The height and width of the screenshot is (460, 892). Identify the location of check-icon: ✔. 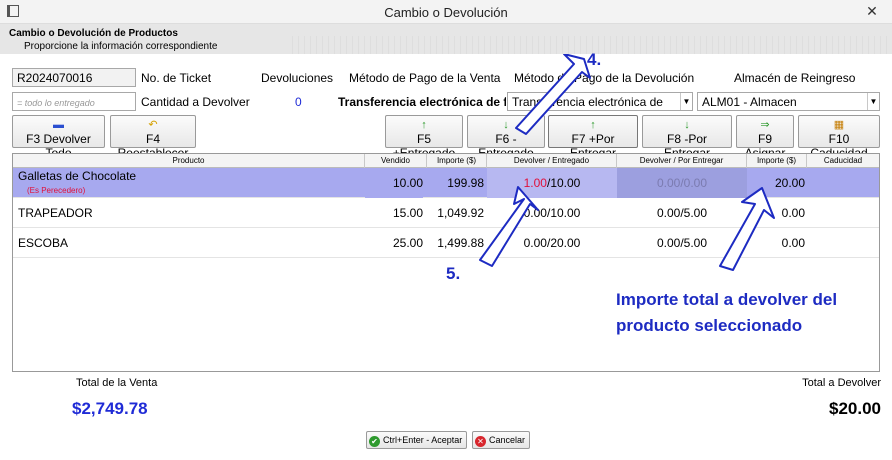
(374, 441).